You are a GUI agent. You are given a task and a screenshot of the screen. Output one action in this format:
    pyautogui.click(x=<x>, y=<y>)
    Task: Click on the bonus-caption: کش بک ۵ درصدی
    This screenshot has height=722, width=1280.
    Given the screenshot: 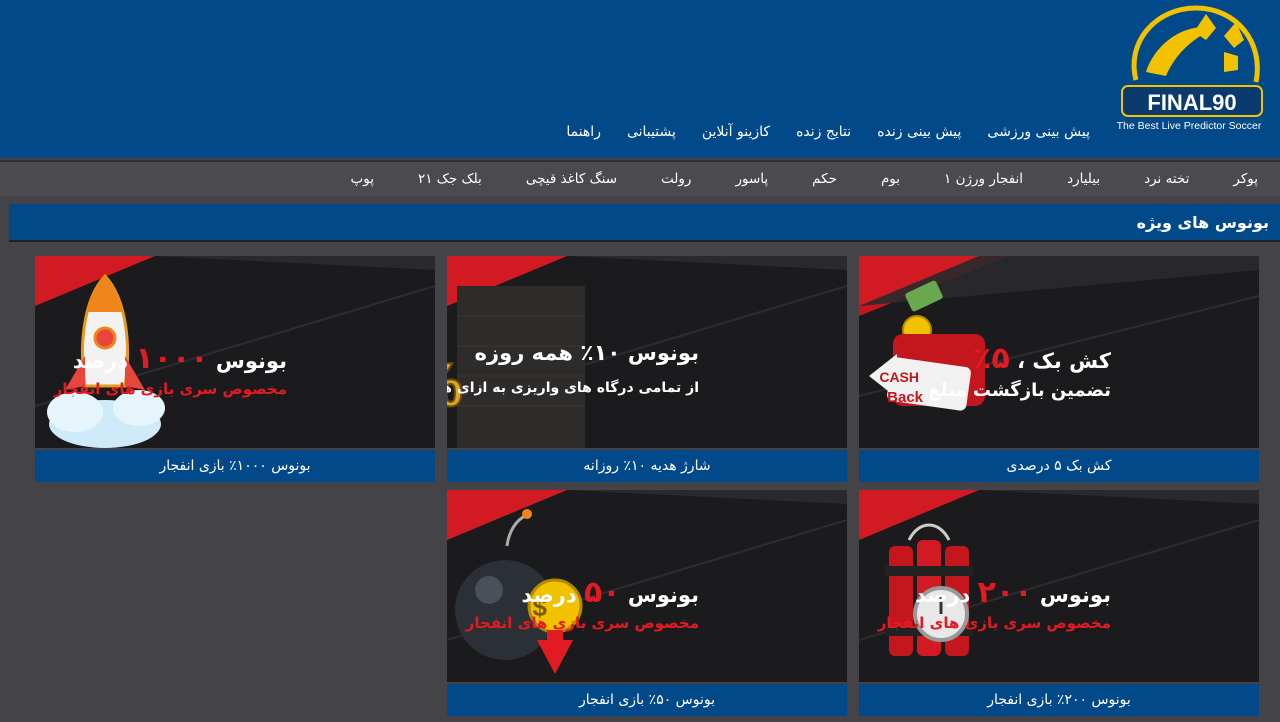 What is the action you would take?
    pyautogui.click(x=1059, y=466)
    